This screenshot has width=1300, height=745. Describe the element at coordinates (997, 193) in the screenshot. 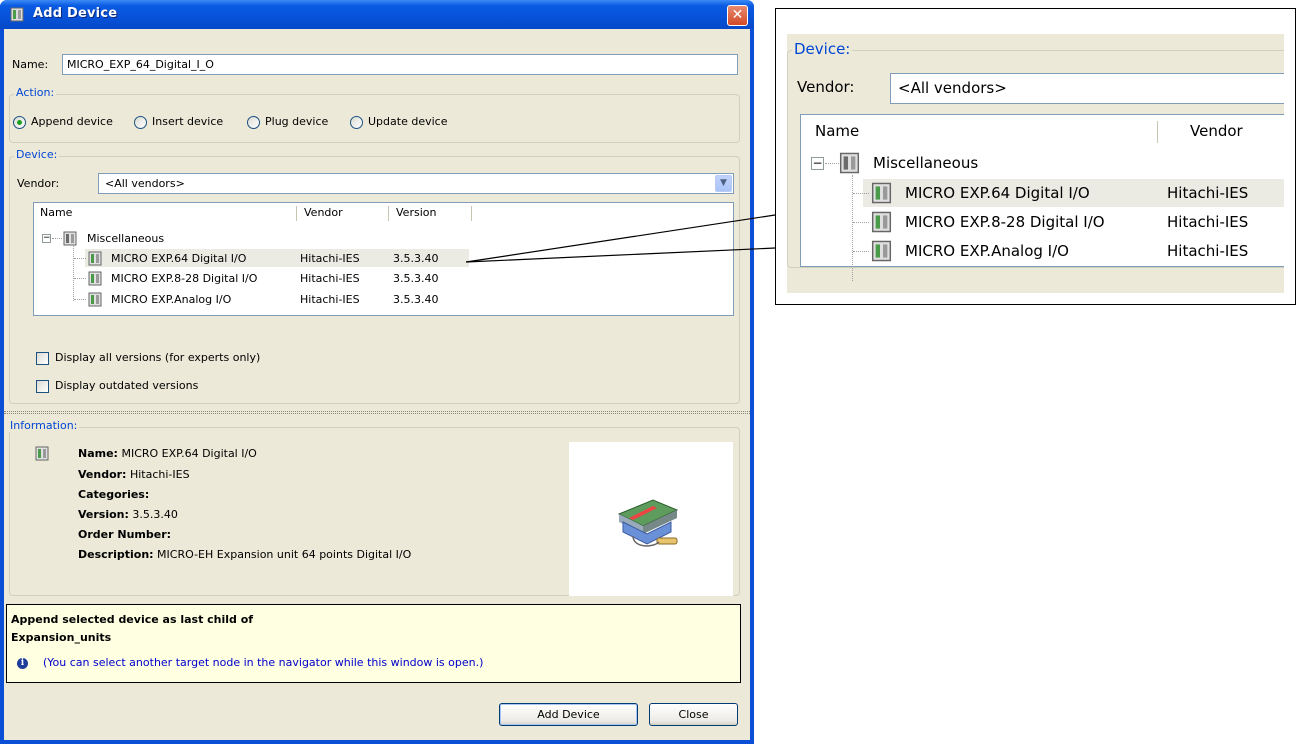

I see `zoom-device-name: MICRO EXP.64 Digital I/O` at that location.